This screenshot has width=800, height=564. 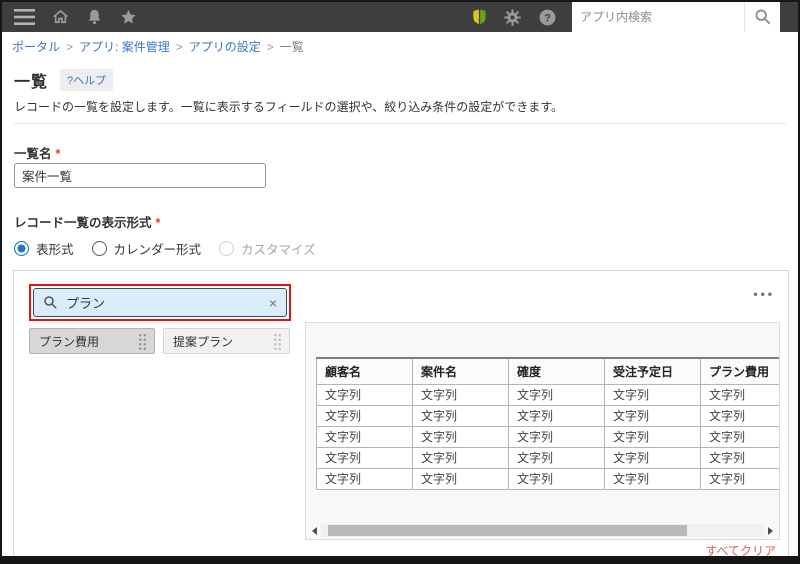 What do you see at coordinates (87, 80) in the screenshot?
I see `help-link: ?ヘルプ` at bounding box center [87, 80].